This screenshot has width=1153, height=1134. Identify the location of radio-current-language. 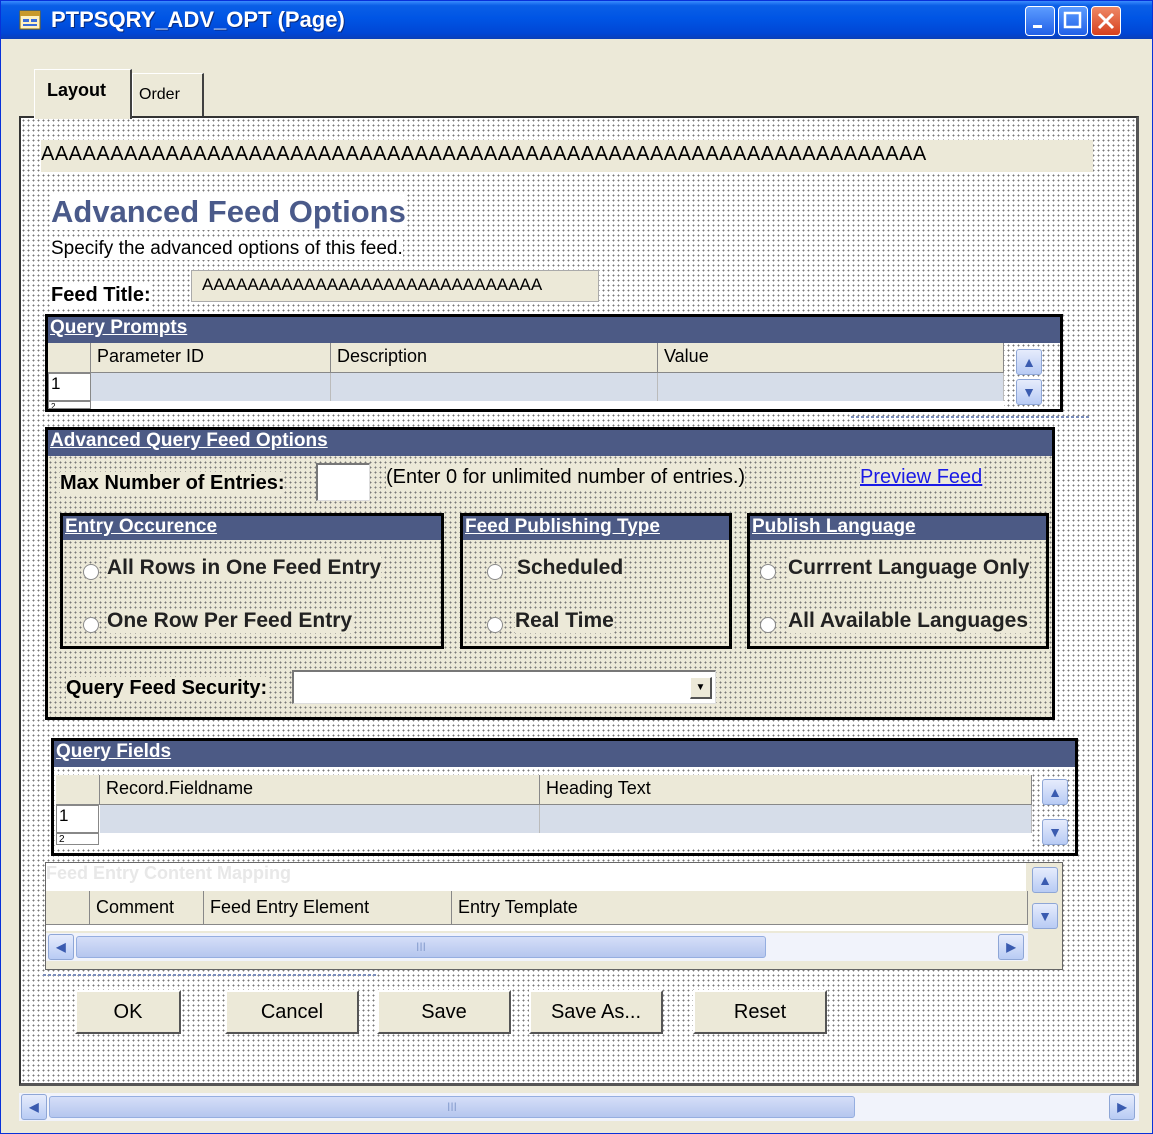
(768, 572).